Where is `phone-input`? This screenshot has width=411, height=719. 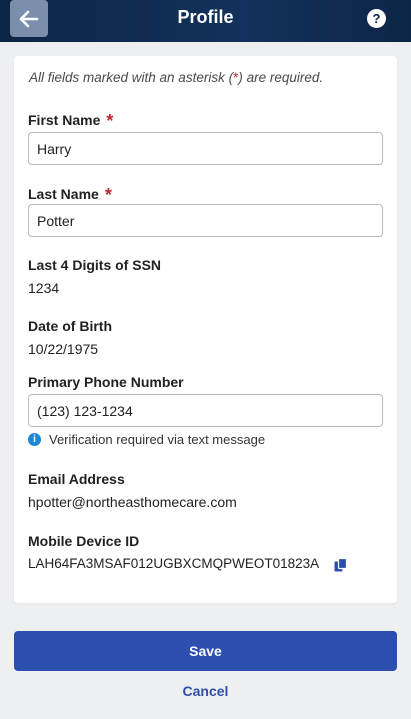
phone-input is located at coordinates (205, 410).